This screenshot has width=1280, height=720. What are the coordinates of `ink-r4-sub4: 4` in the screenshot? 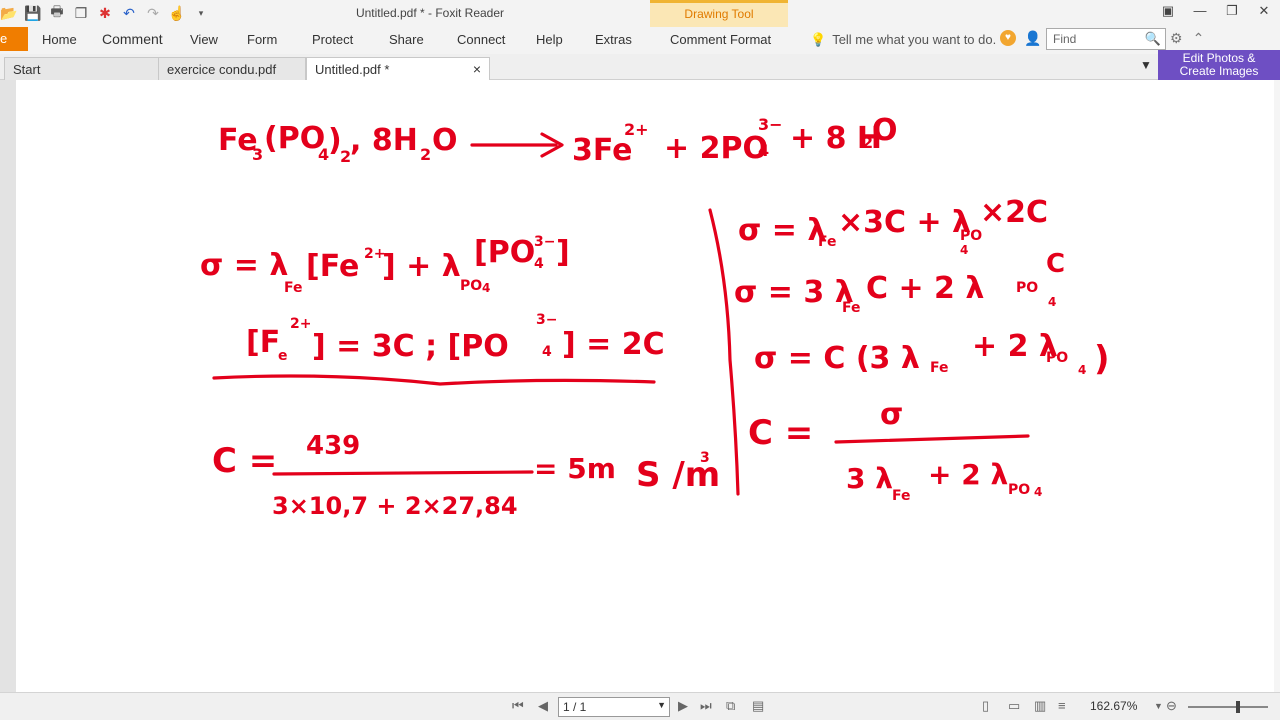 It's located at (1038, 492).